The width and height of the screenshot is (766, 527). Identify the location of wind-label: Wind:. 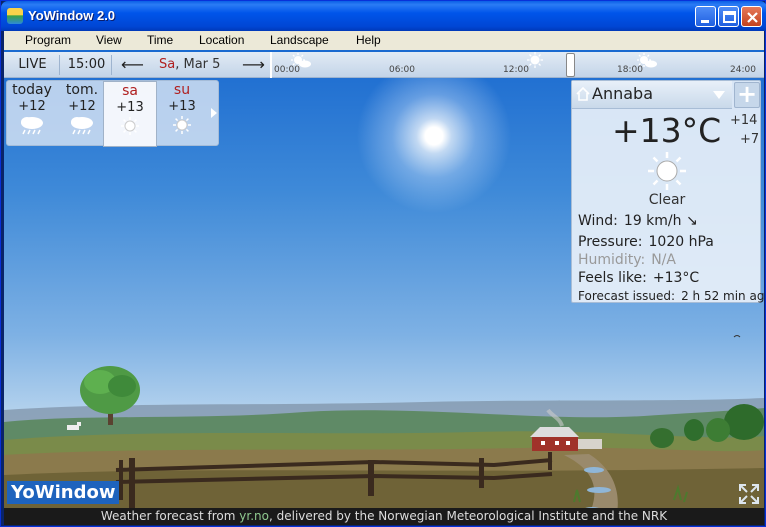
(598, 221).